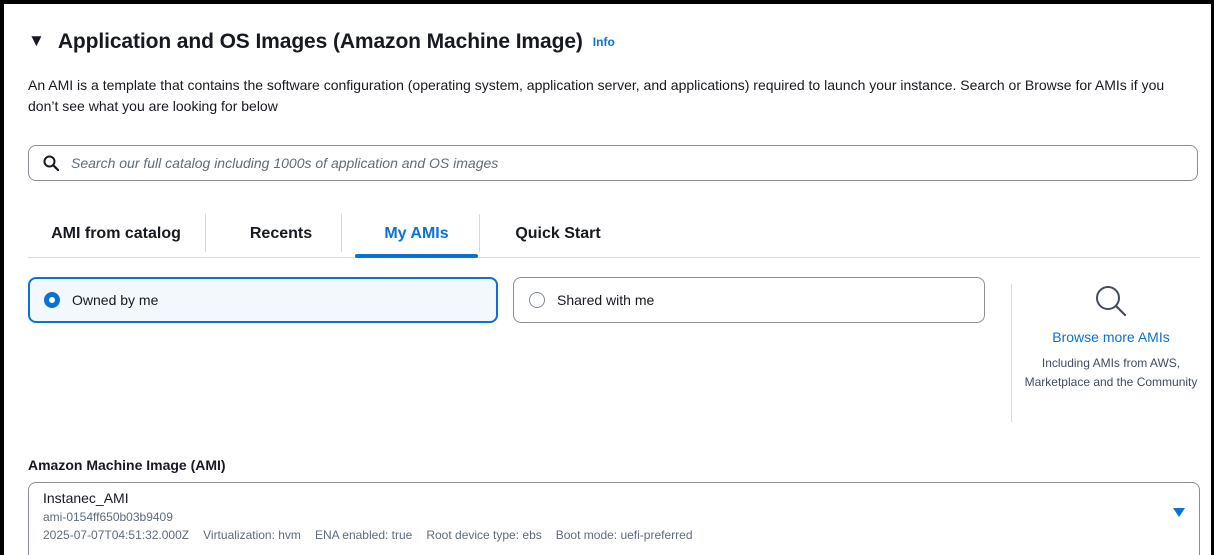 This screenshot has height=555, width=1214. What do you see at coordinates (1011, 353) in the screenshot?
I see `vertical-divider` at bounding box center [1011, 353].